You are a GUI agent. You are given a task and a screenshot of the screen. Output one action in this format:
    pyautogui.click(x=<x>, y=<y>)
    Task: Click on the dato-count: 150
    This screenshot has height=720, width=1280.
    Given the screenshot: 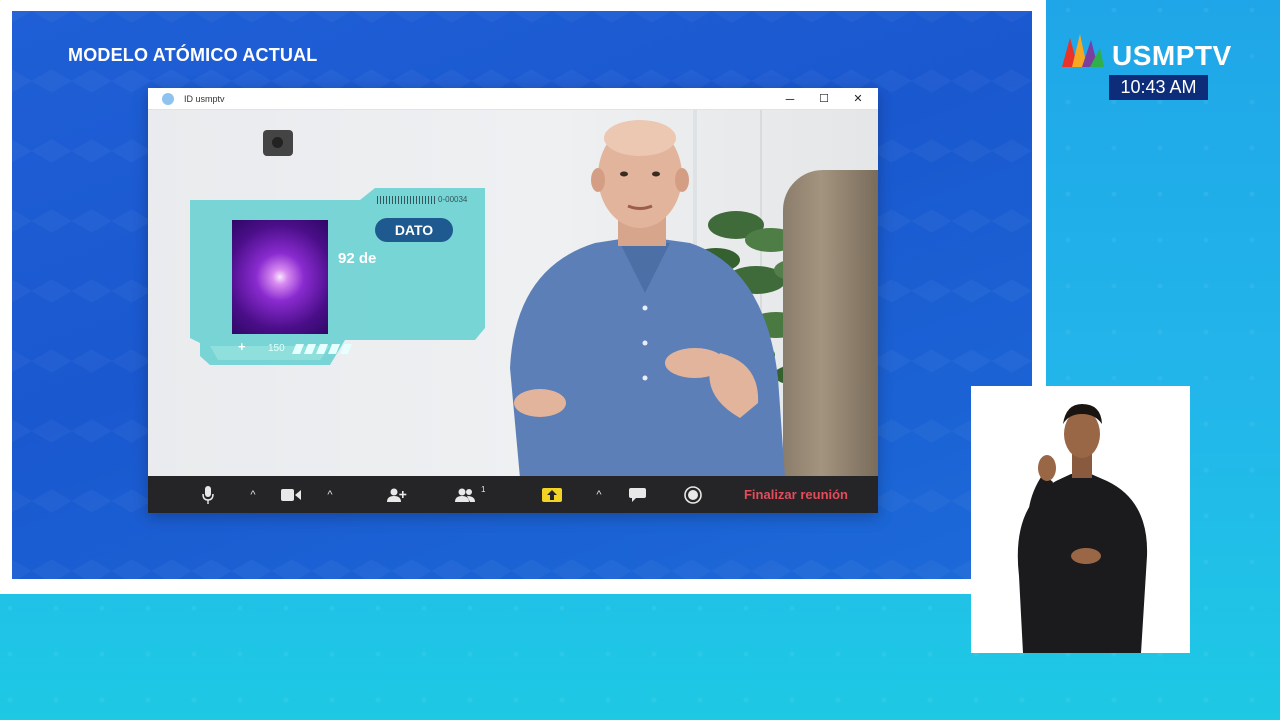 What is the action you would take?
    pyautogui.click(x=276, y=348)
    